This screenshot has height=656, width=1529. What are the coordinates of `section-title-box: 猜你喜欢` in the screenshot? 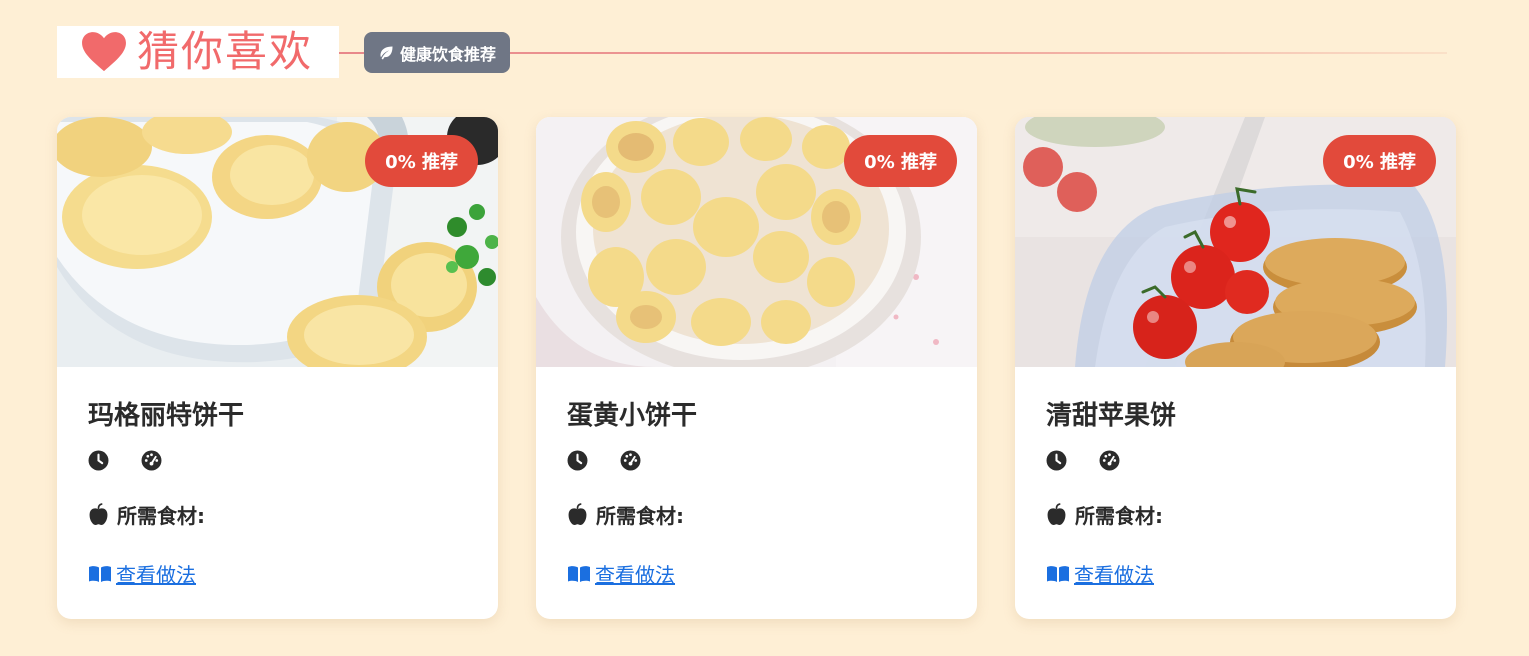 It's located at (198, 52).